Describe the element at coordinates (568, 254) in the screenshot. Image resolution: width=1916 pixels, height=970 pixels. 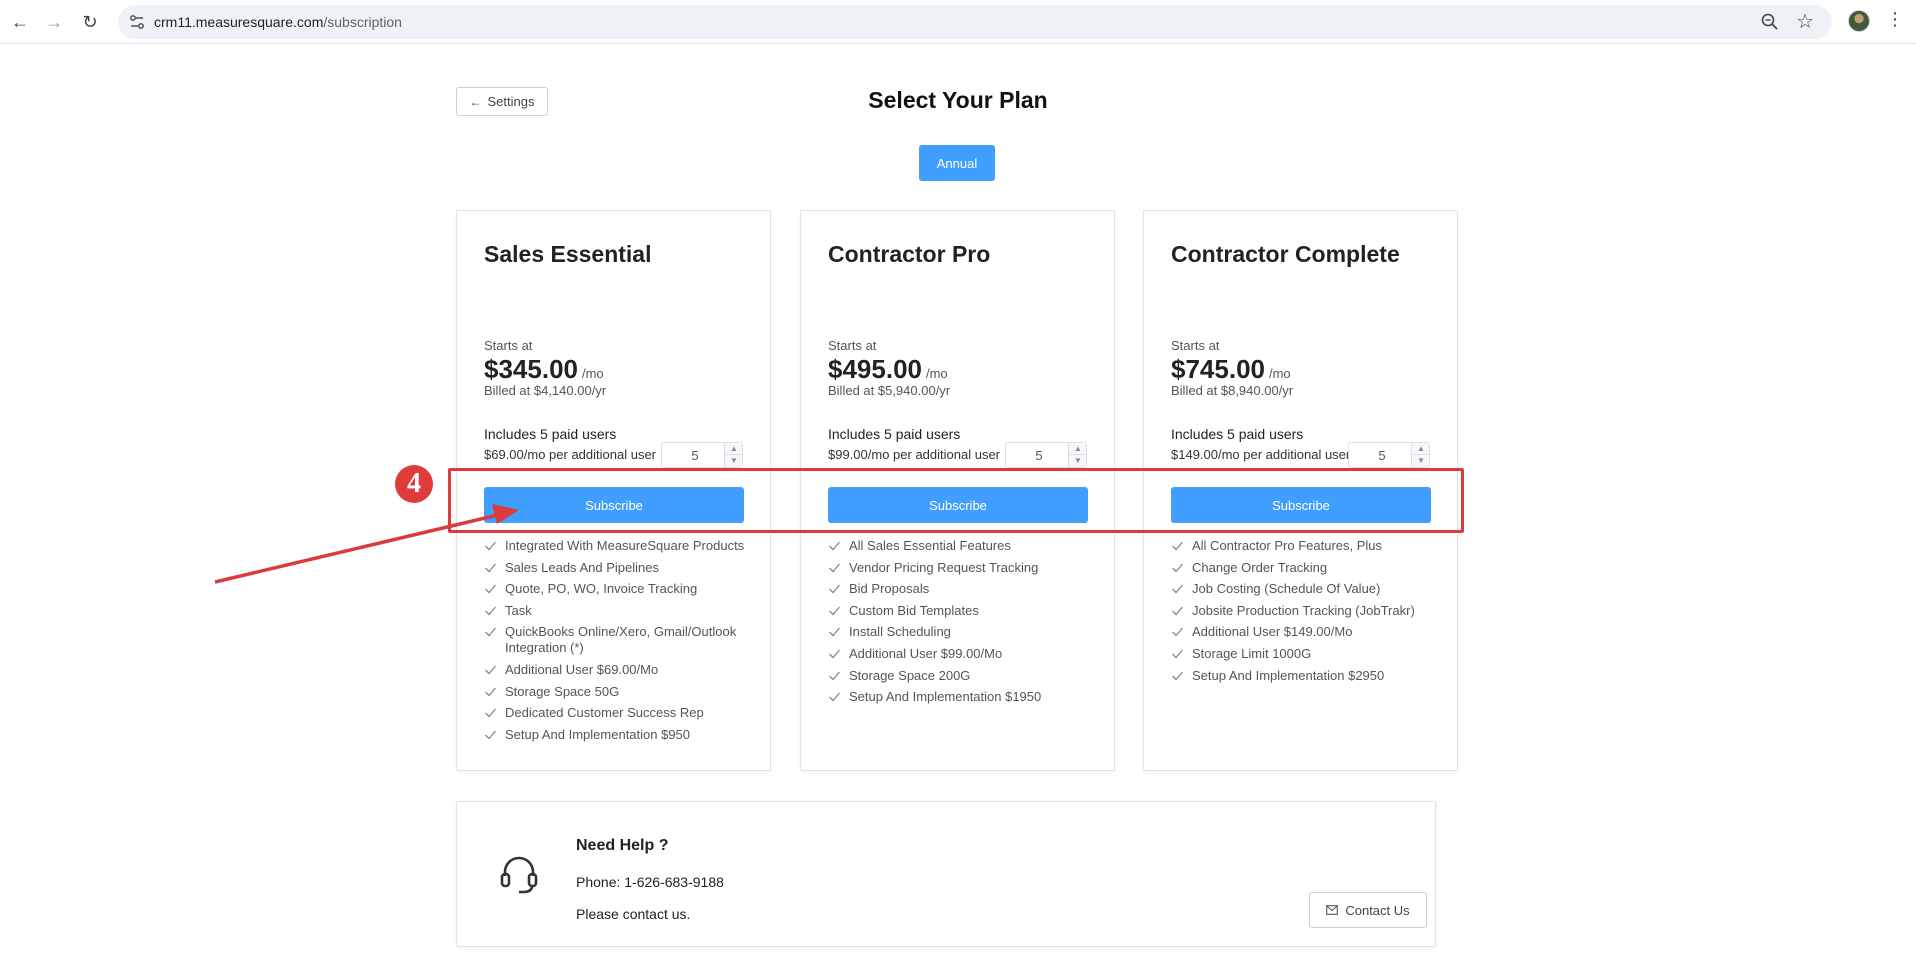
I see `plan-name: Sales Essential` at that location.